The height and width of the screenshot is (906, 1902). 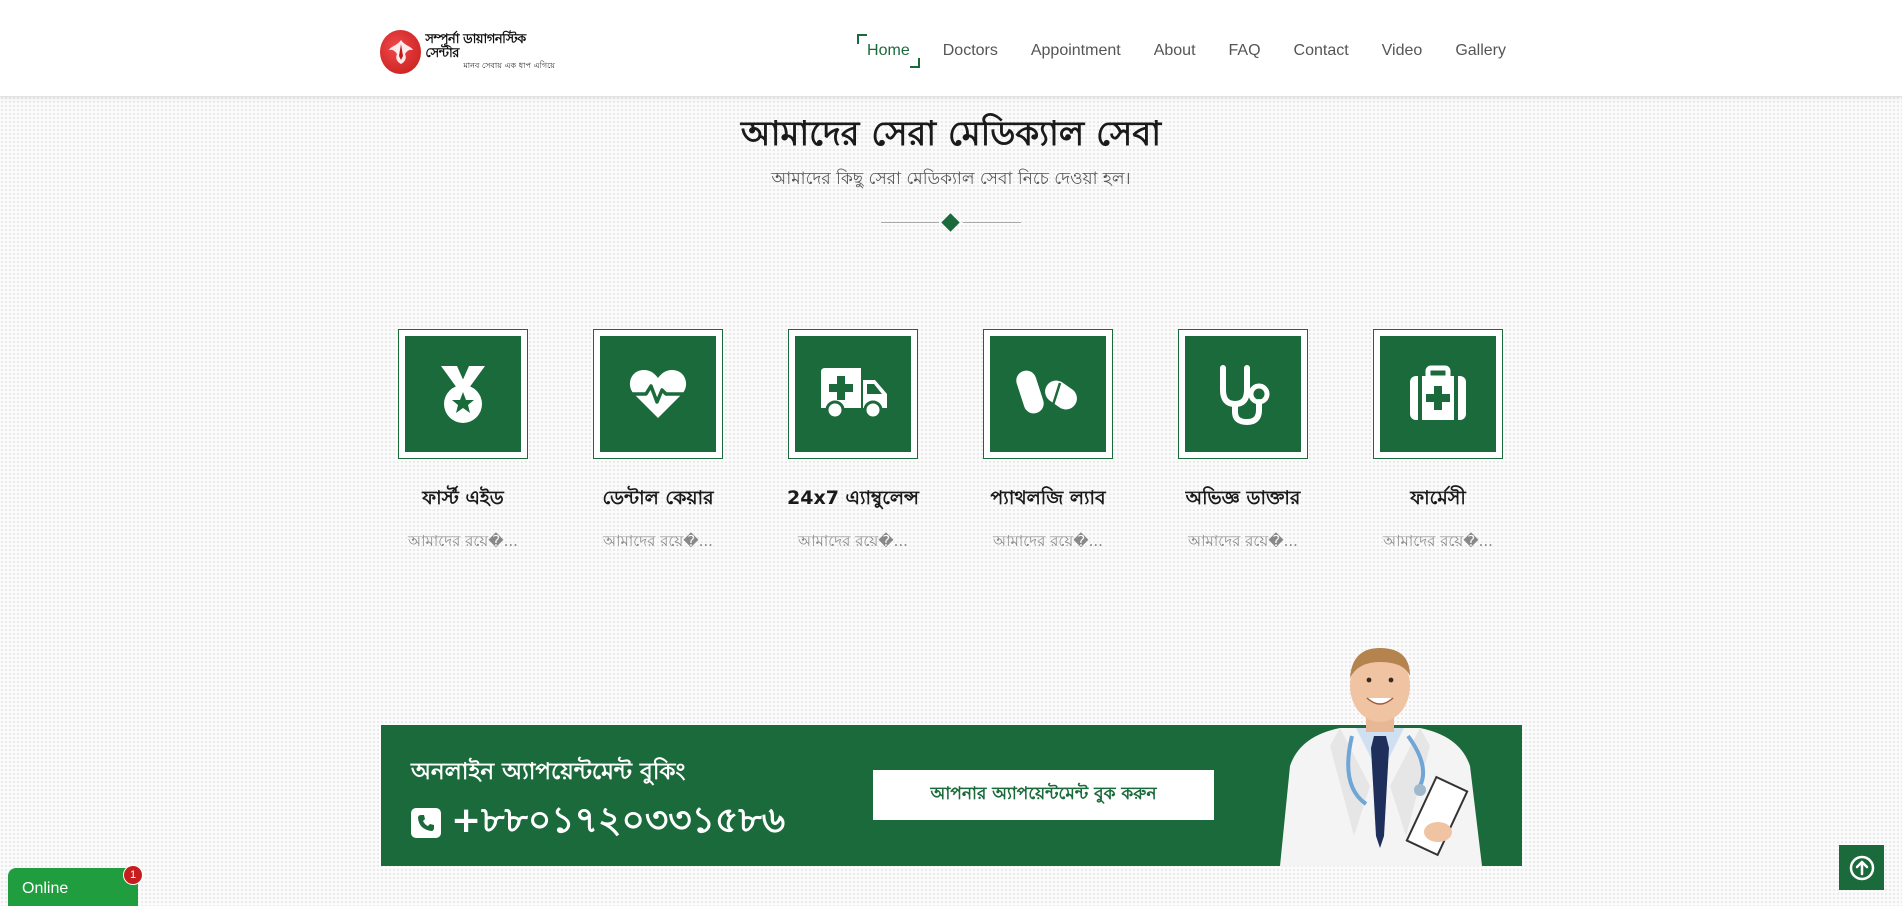 What do you see at coordinates (133, 875) in the screenshot?
I see `chat-notification-badge: 1` at bounding box center [133, 875].